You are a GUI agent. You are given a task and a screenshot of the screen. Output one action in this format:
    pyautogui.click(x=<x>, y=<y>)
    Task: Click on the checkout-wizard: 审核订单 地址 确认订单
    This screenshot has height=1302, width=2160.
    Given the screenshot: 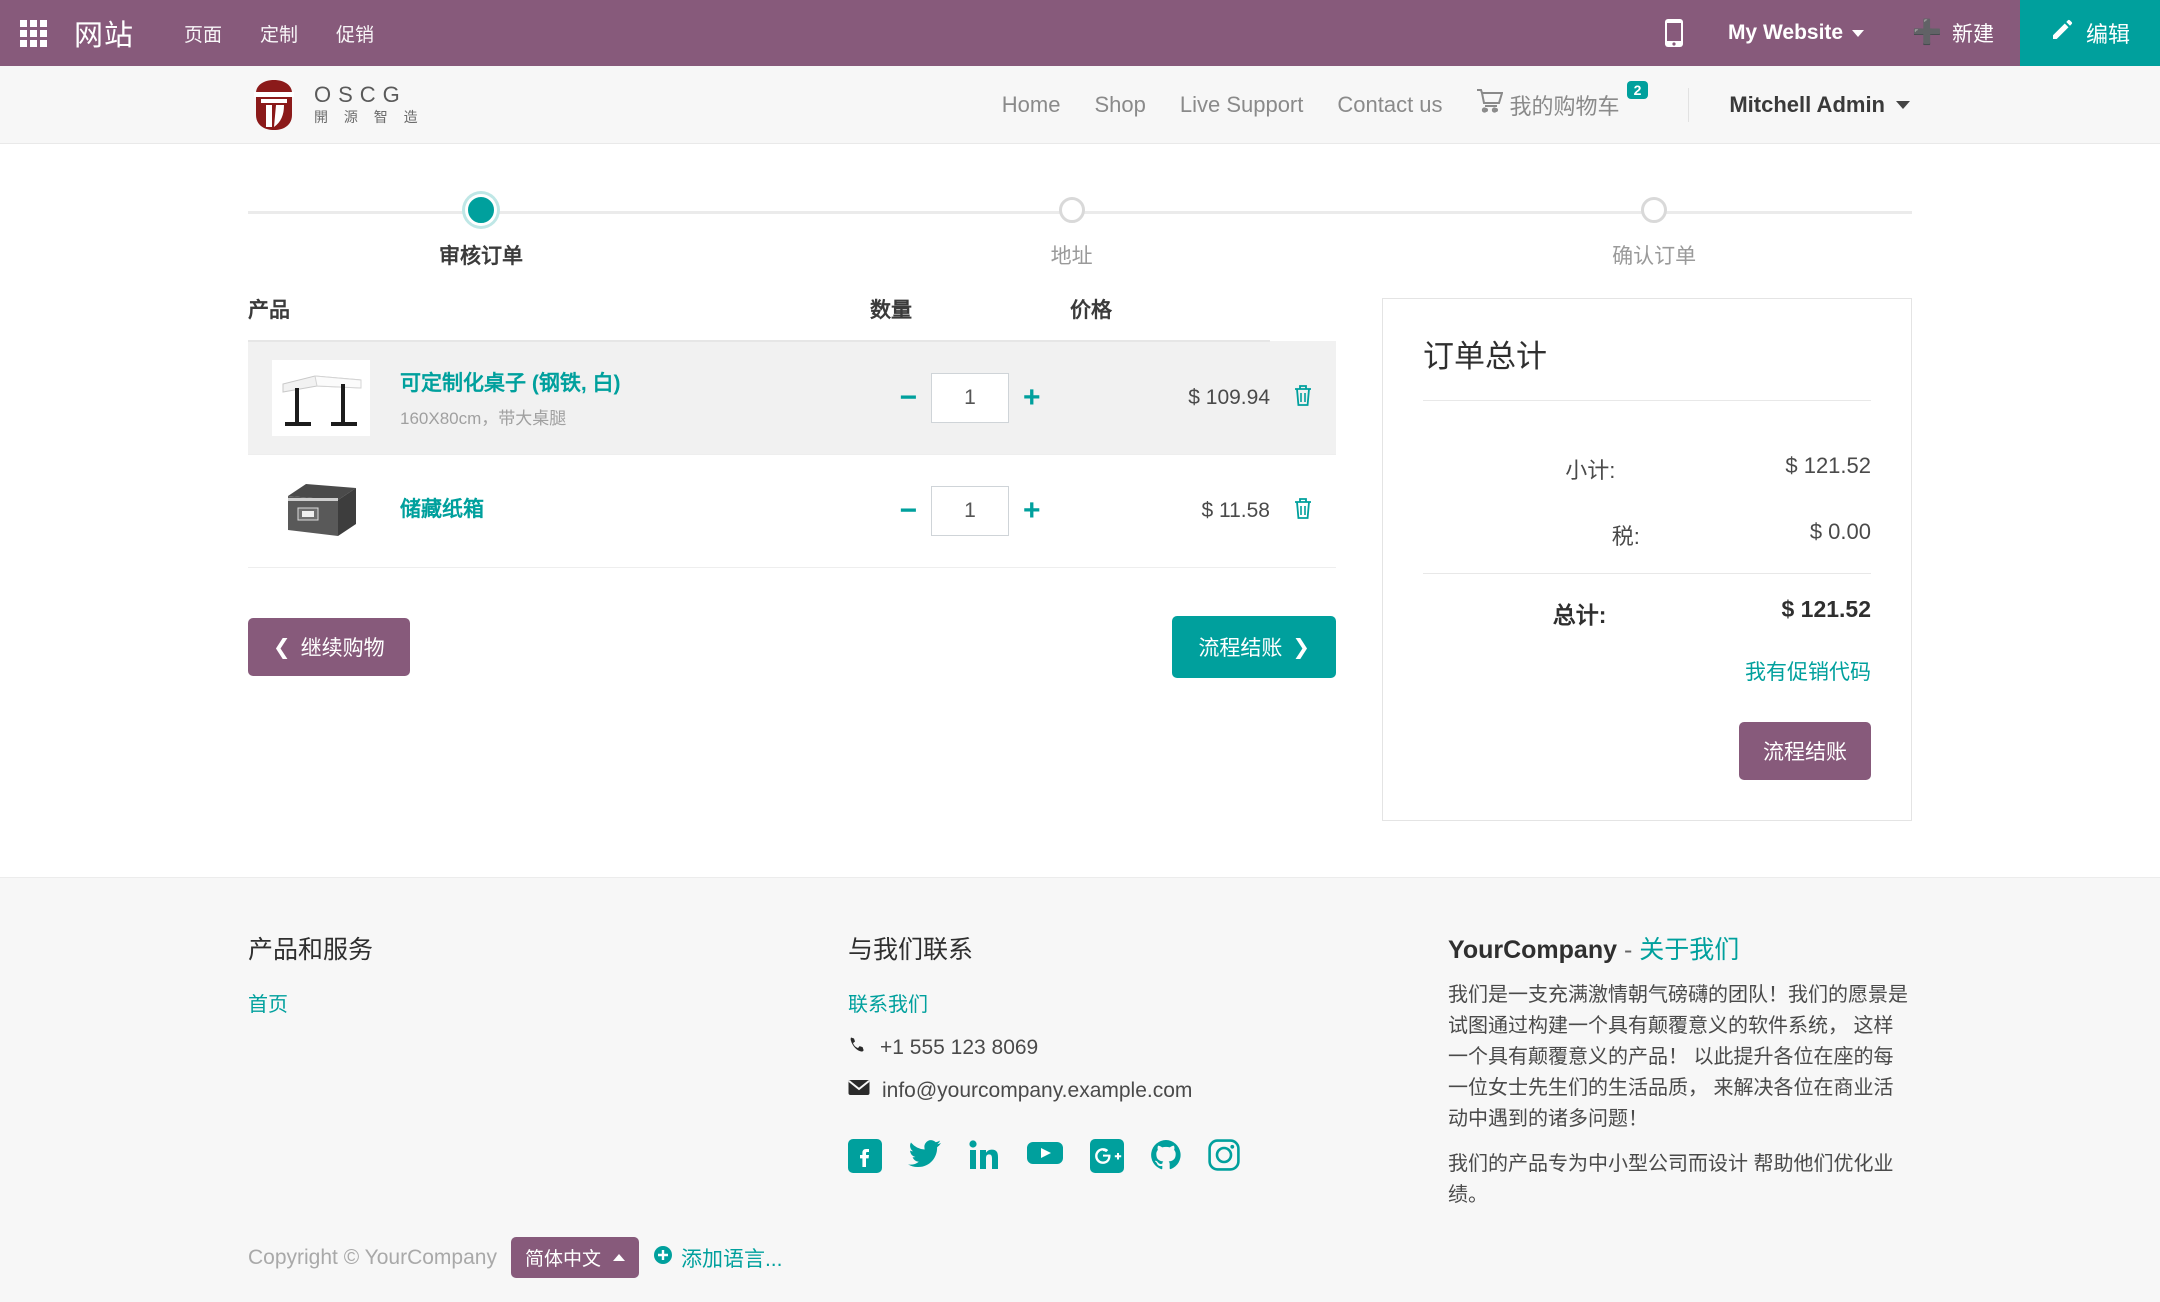 What is the action you would take?
    pyautogui.click(x=1080, y=238)
    